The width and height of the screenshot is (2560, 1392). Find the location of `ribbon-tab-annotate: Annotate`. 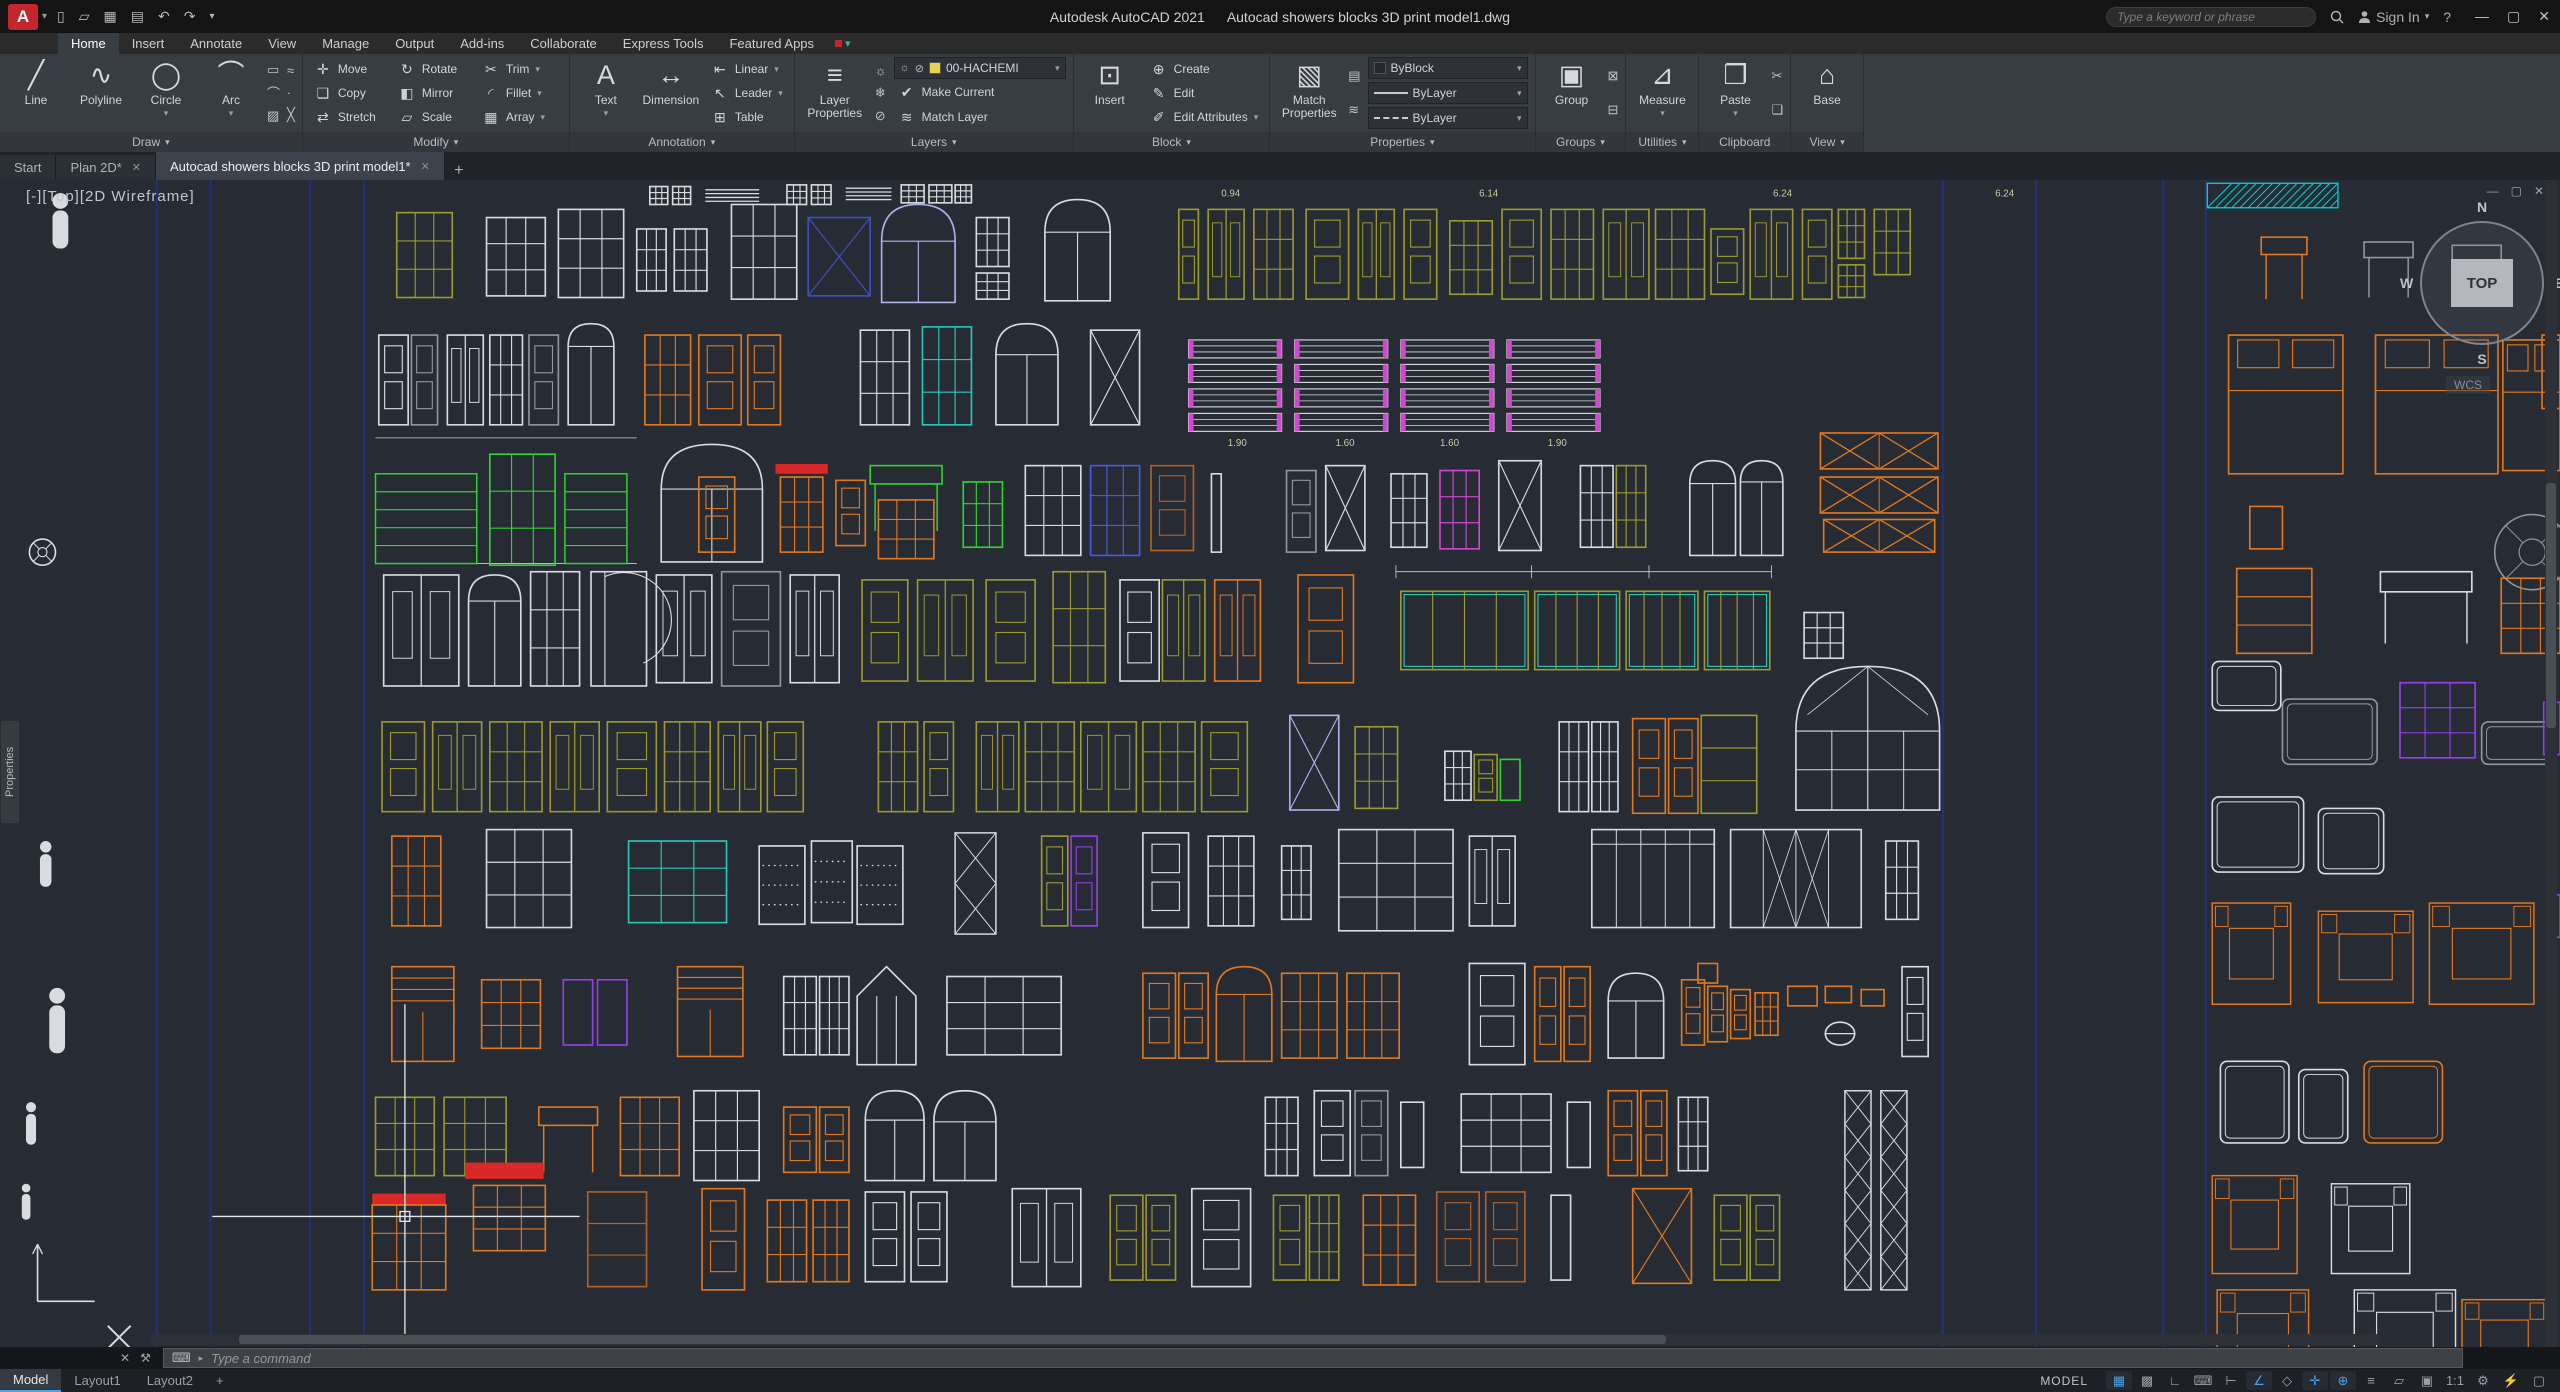

ribbon-tab-annotate: Annotate is located at coordinates (216, 43).